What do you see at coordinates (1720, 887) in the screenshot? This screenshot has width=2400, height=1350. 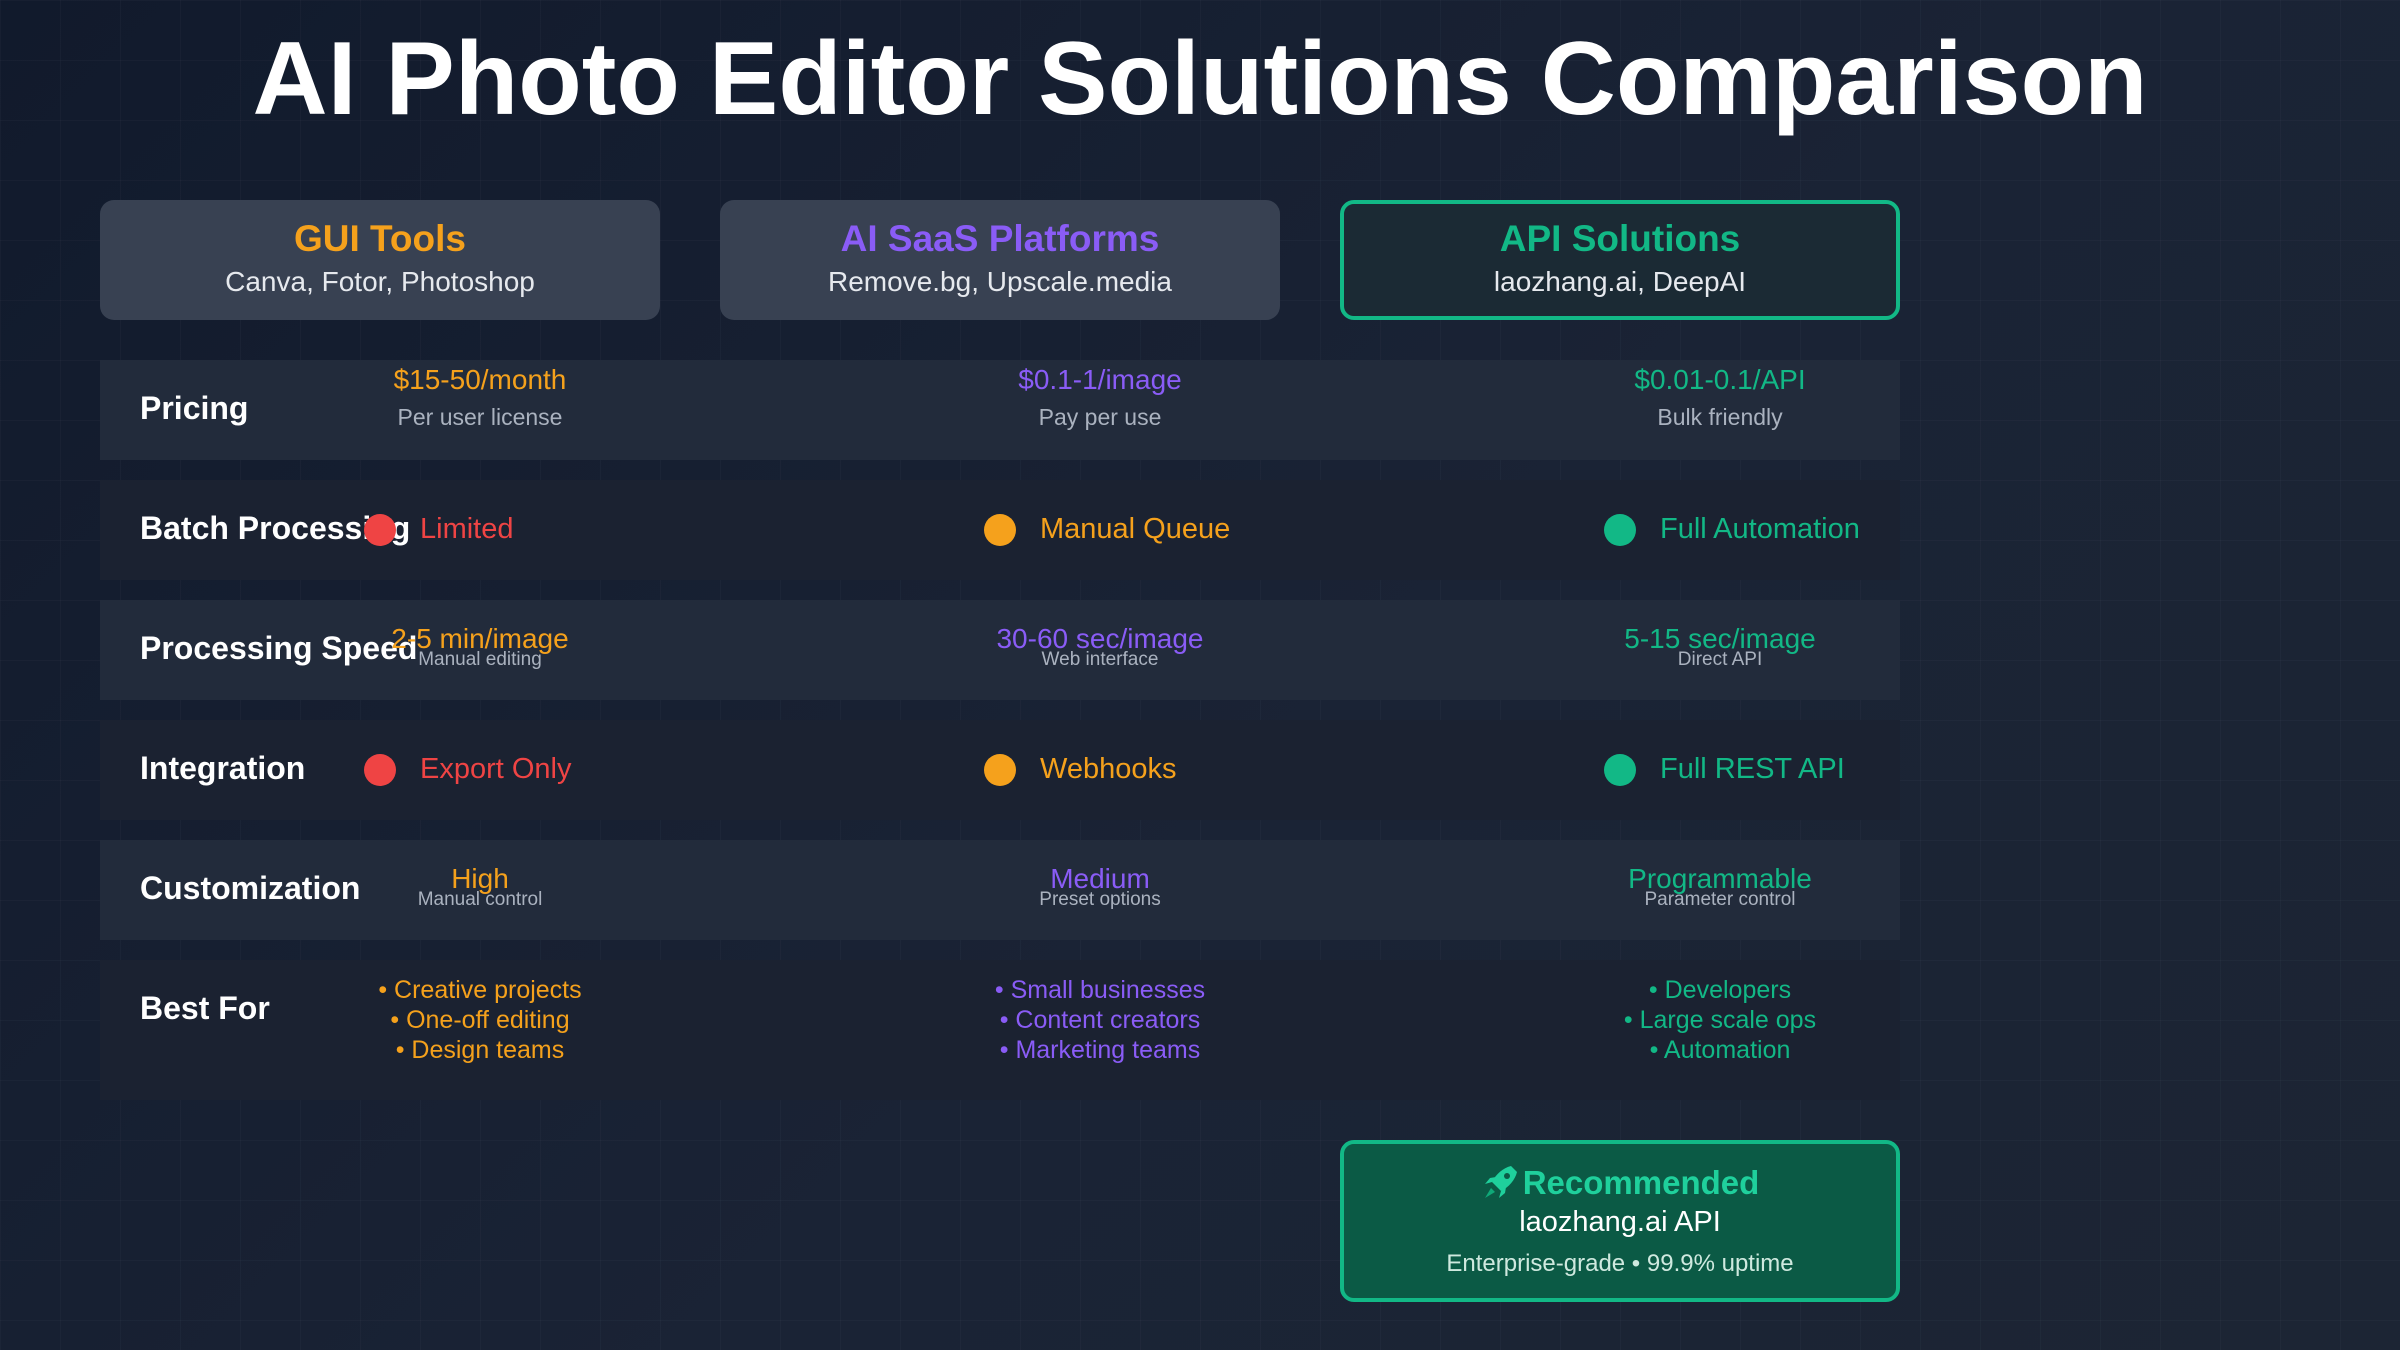 I see `cell-api-customization: Programmable Parameter control` at bounding box center [1720, 887].